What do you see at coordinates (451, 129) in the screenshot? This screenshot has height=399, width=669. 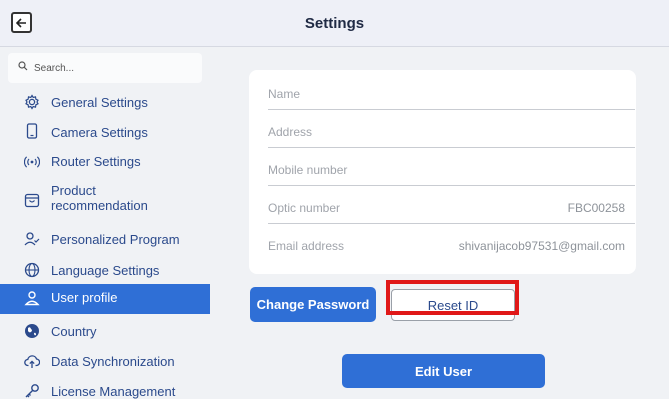 I see `address-field: Address` at bounding box center [451, 129].